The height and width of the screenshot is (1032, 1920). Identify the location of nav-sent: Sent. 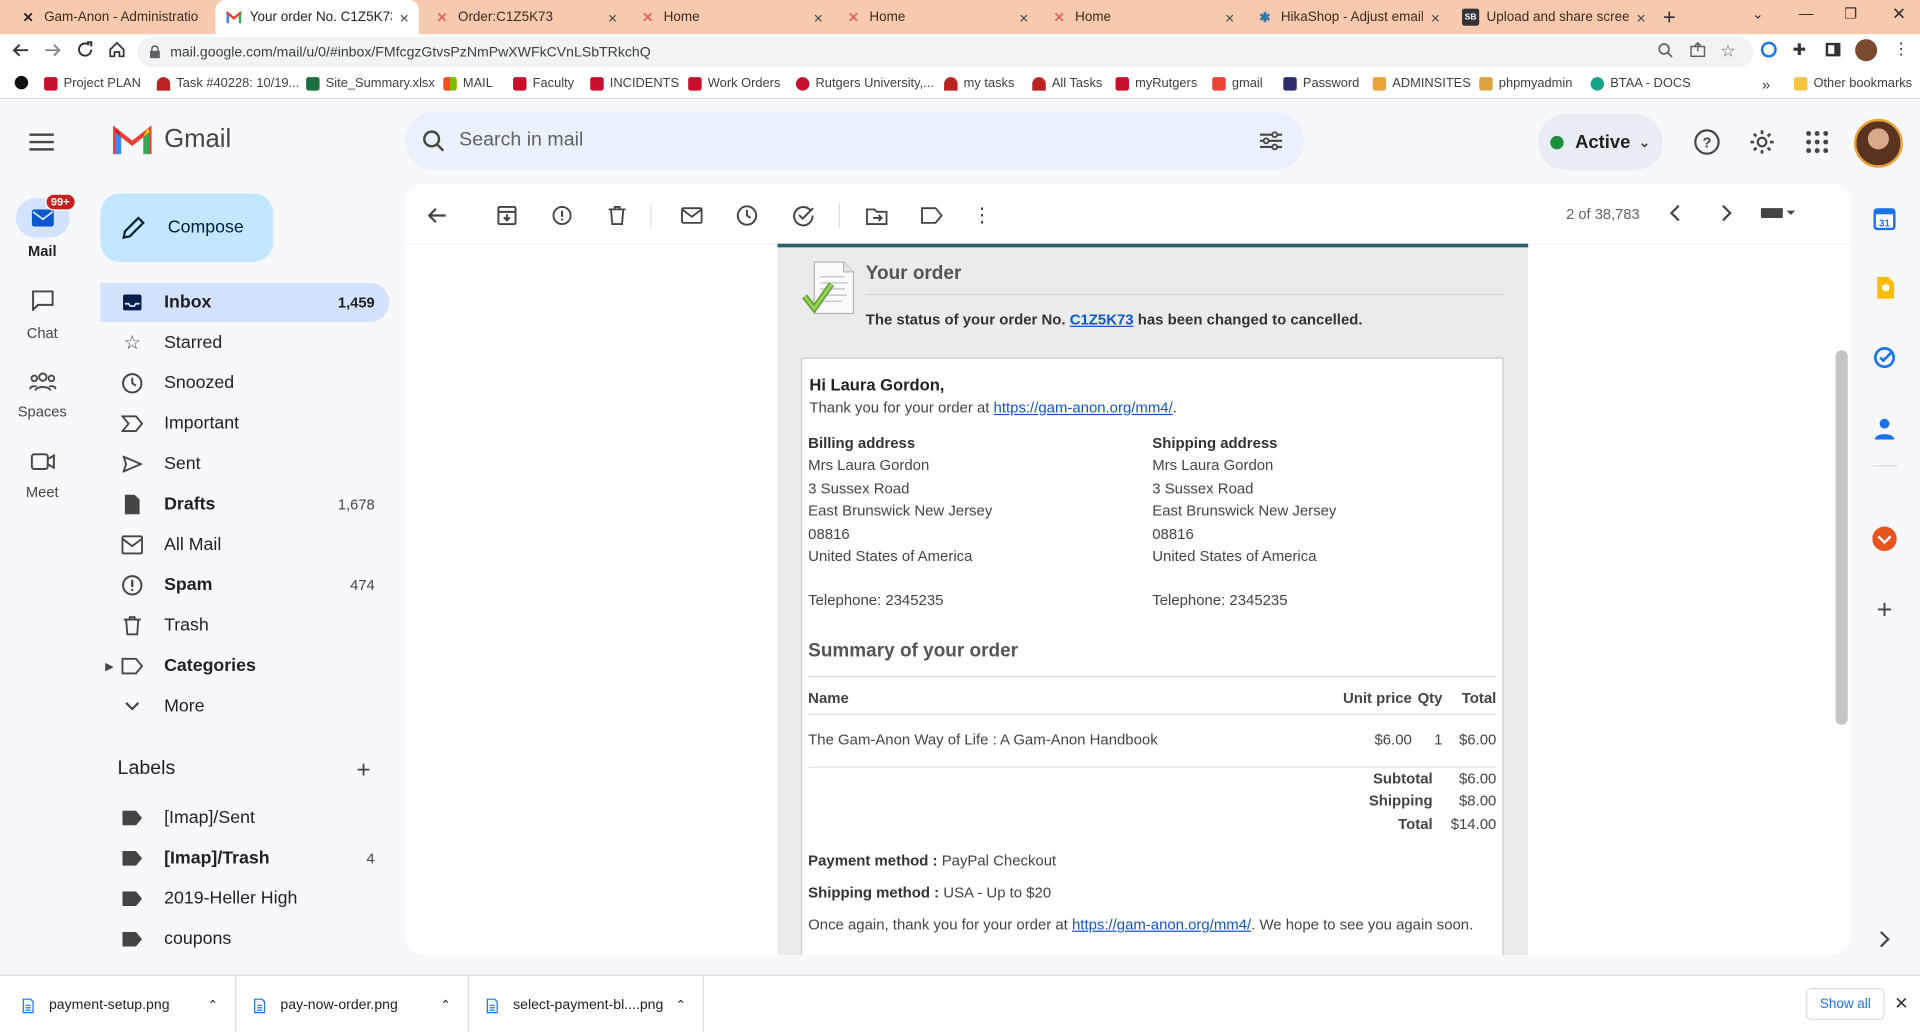
(244, 463).